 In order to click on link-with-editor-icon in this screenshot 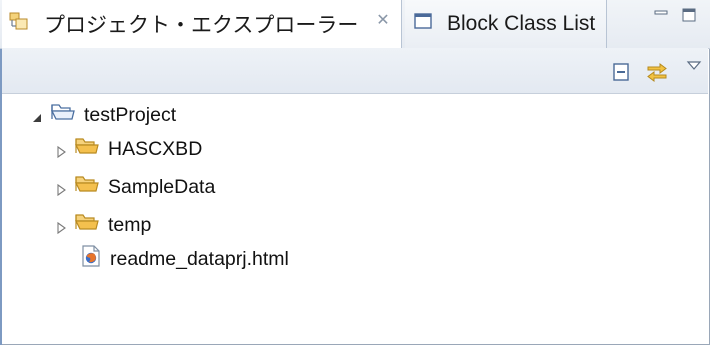, I will do `click(656, 70)`.